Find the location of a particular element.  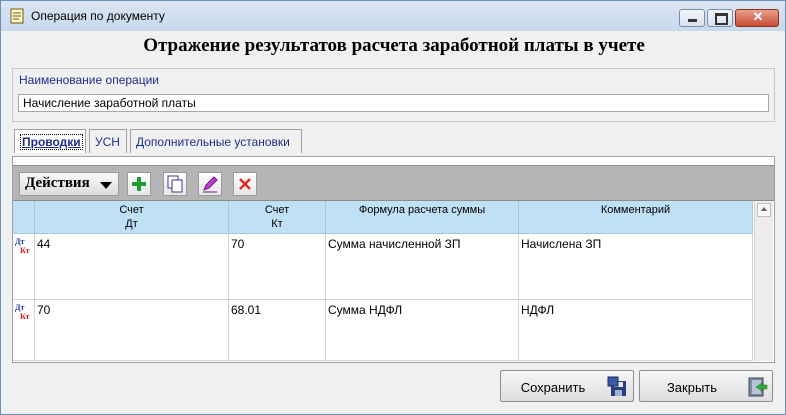

maximize-button is located at coordinates (720, 18).